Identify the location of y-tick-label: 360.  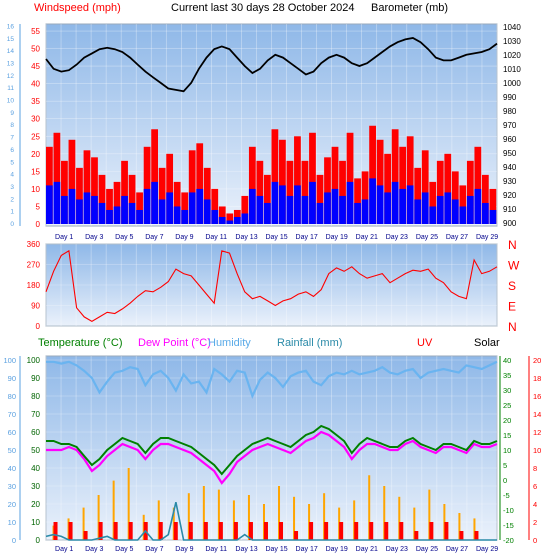
(34, 244).